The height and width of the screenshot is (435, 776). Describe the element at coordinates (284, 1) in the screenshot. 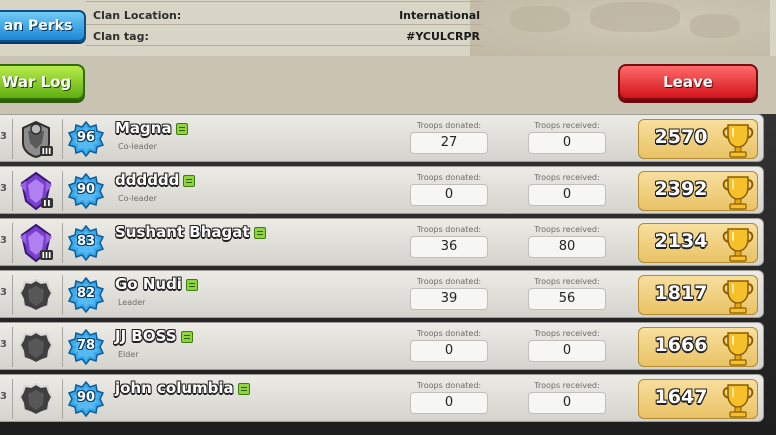

I see `clan-info-row-clipped` at that location.